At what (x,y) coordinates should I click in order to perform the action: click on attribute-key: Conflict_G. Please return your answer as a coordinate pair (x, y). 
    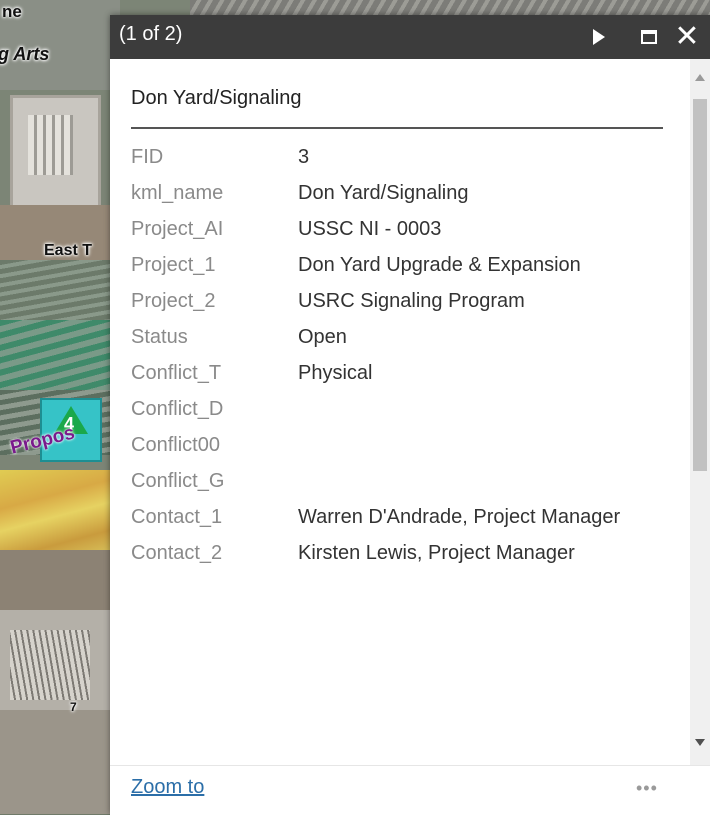
    Looking at the image, I should click on (178, 481).